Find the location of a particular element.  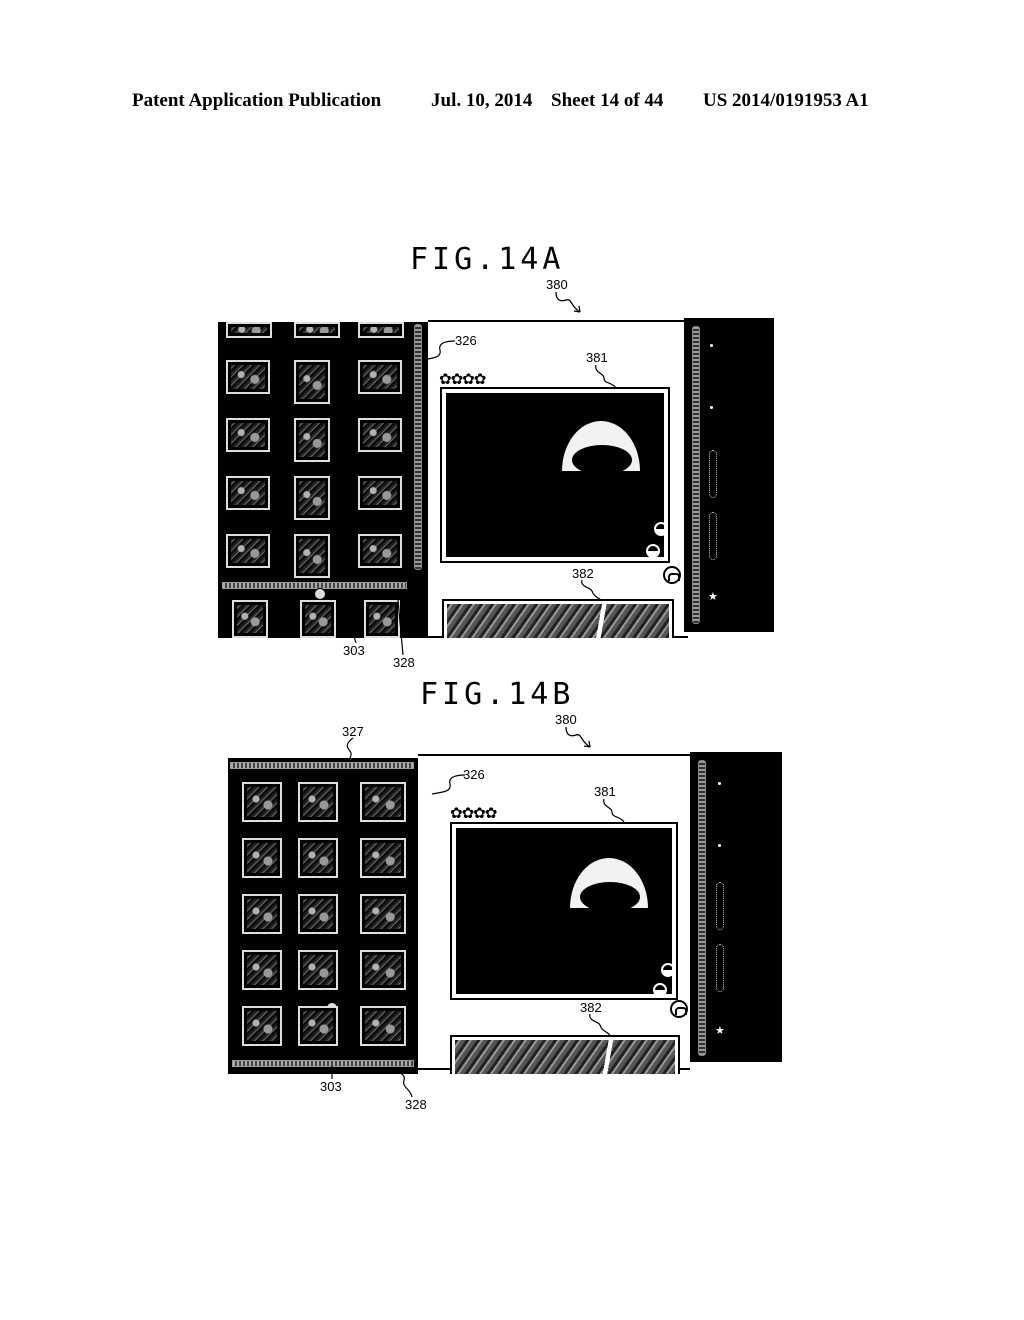

leader-328-a is located at coordinates (400, 627).